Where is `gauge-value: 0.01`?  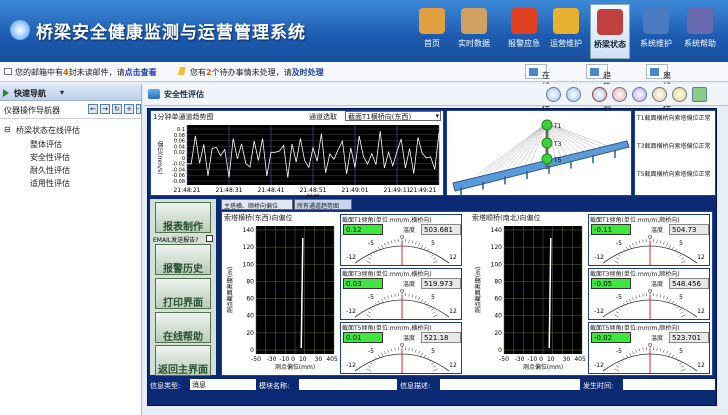 gauge-value: 0.01 is located at coordinates (363, 337).